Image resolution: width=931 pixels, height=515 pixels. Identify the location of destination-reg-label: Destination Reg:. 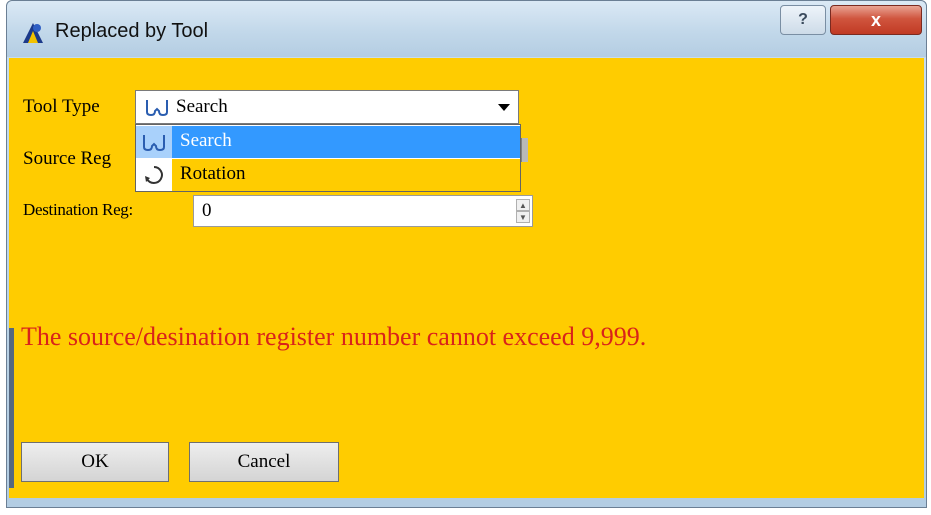
(78, 209).